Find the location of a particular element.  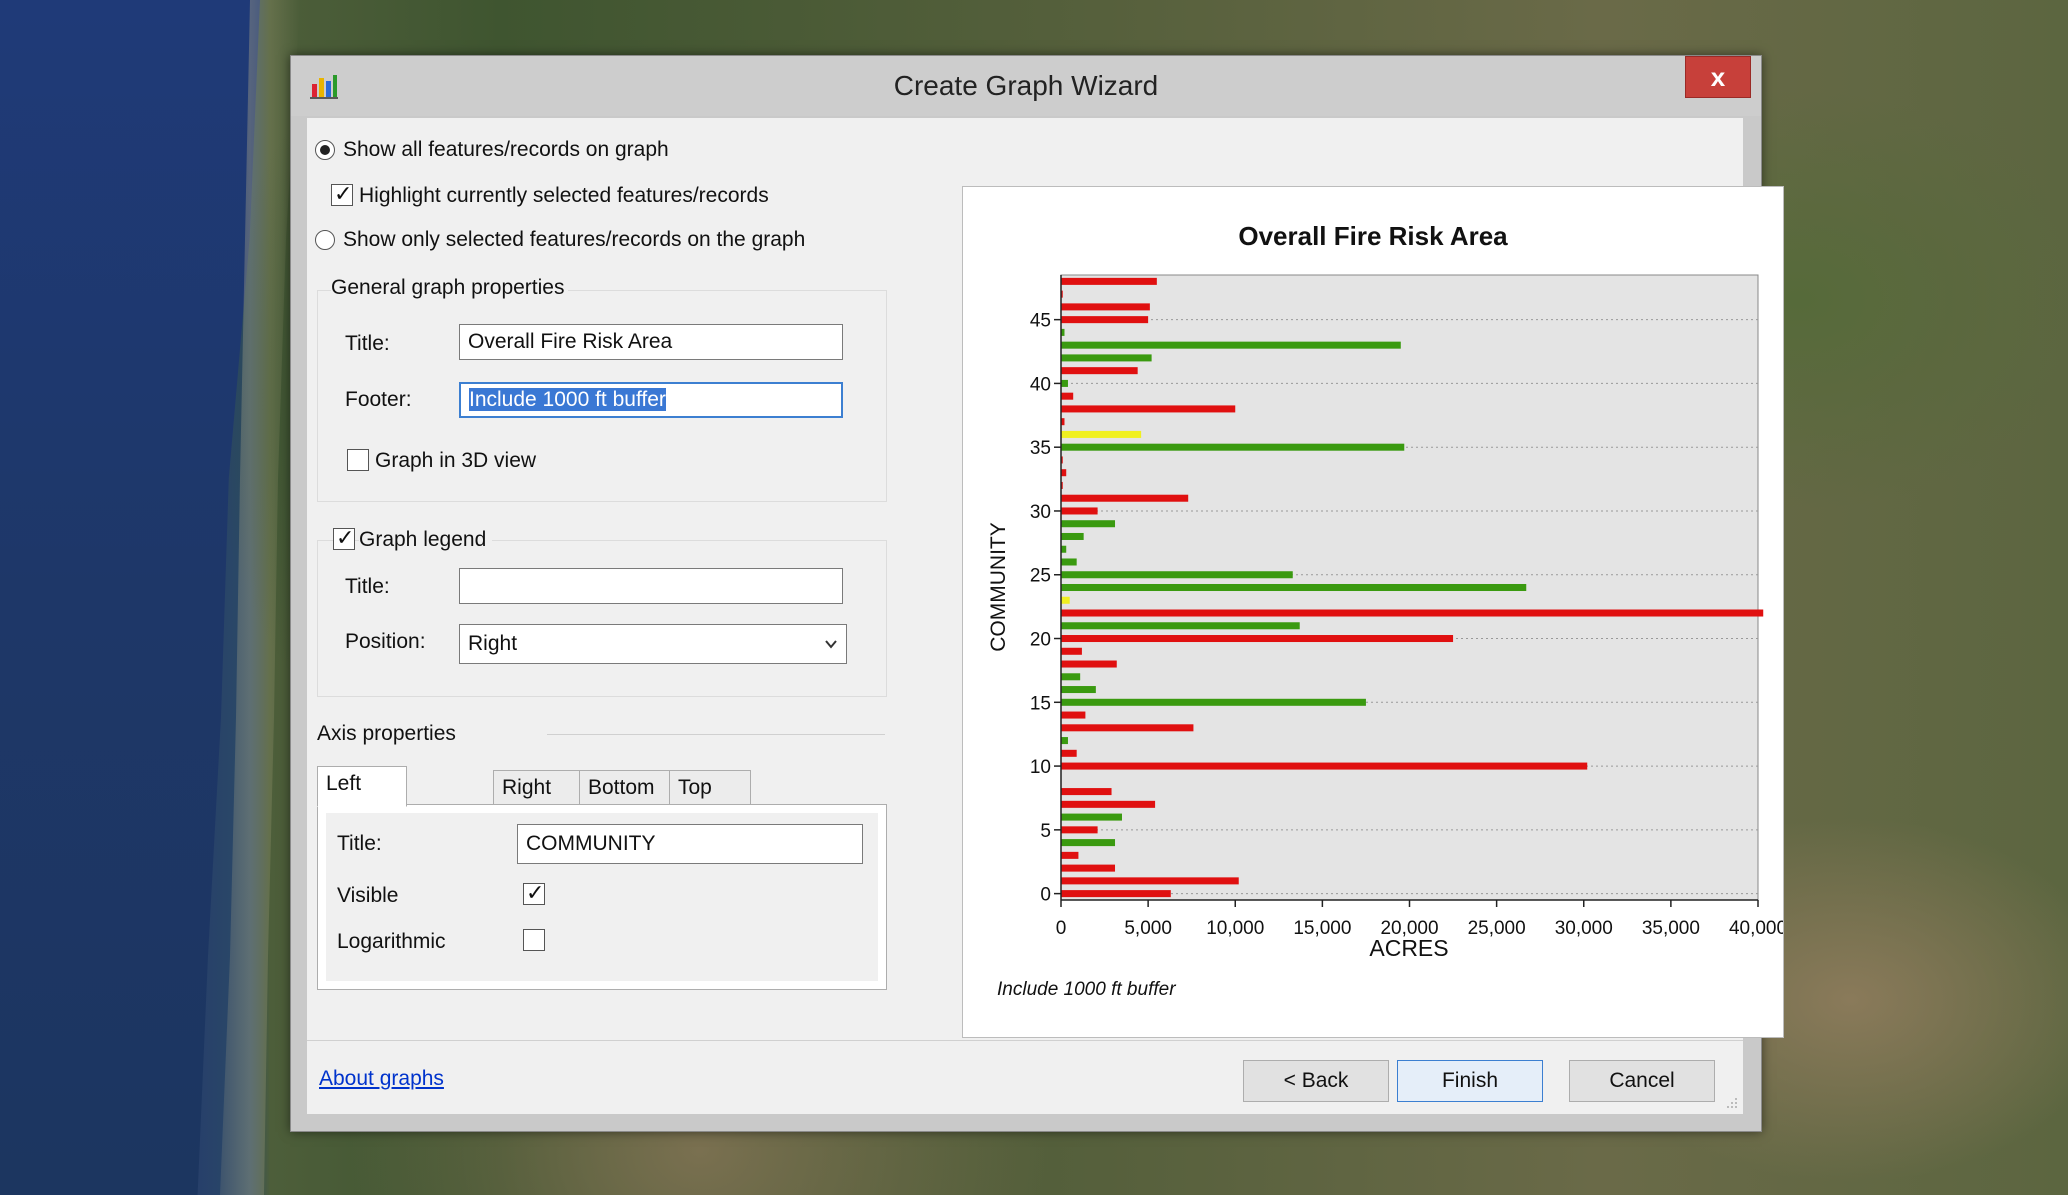

graph-legend-label: Graph legend is located at coordinates (426, 540).